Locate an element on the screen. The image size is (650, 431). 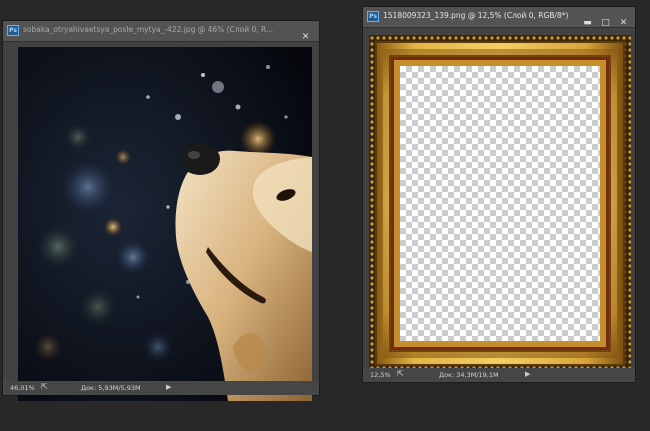
maximize-icon: □ is located at coordinates (605, 23).